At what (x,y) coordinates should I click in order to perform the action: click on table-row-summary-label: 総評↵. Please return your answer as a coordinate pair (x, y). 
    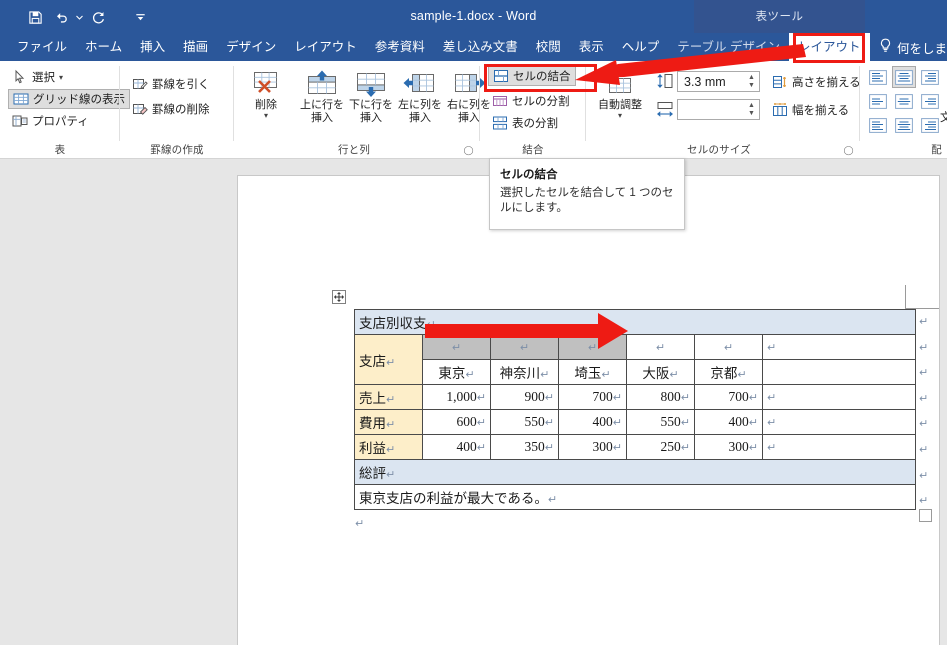
    Looking at the image, I should click on (635, 472).